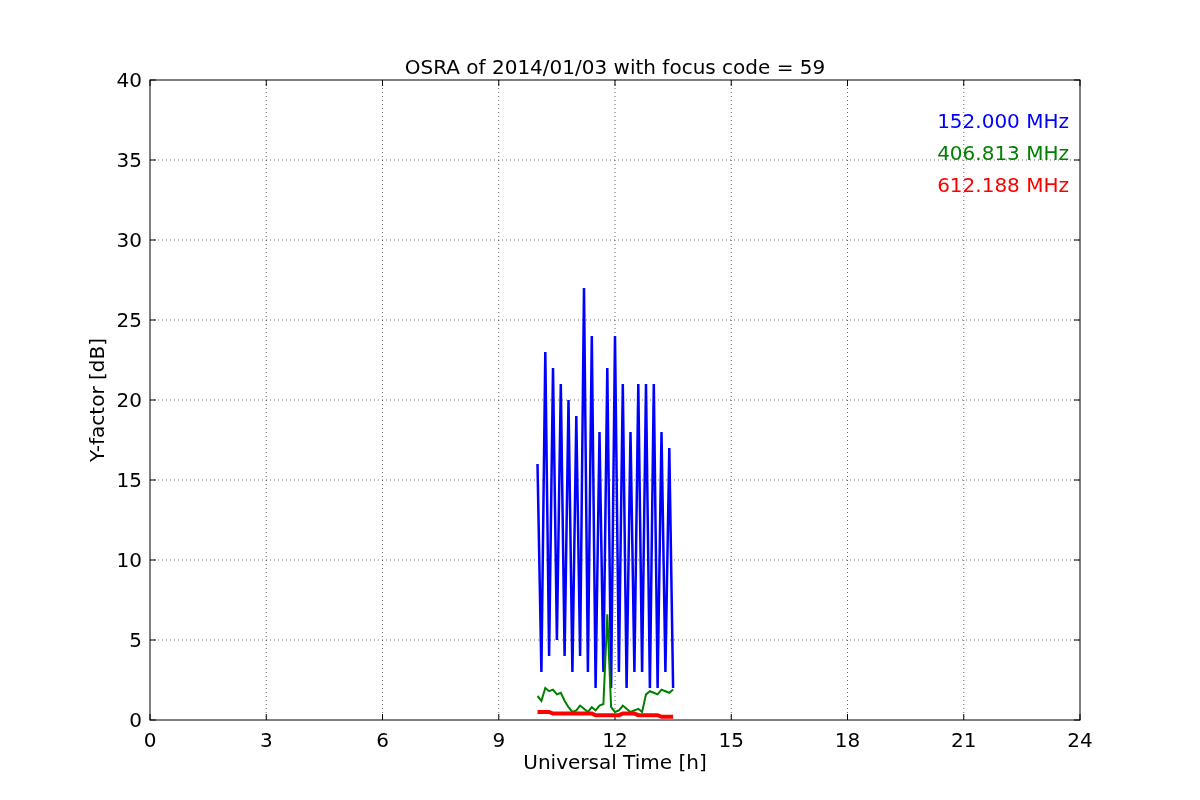  I want to click on y-tick-label: 15, so click(129, 480).